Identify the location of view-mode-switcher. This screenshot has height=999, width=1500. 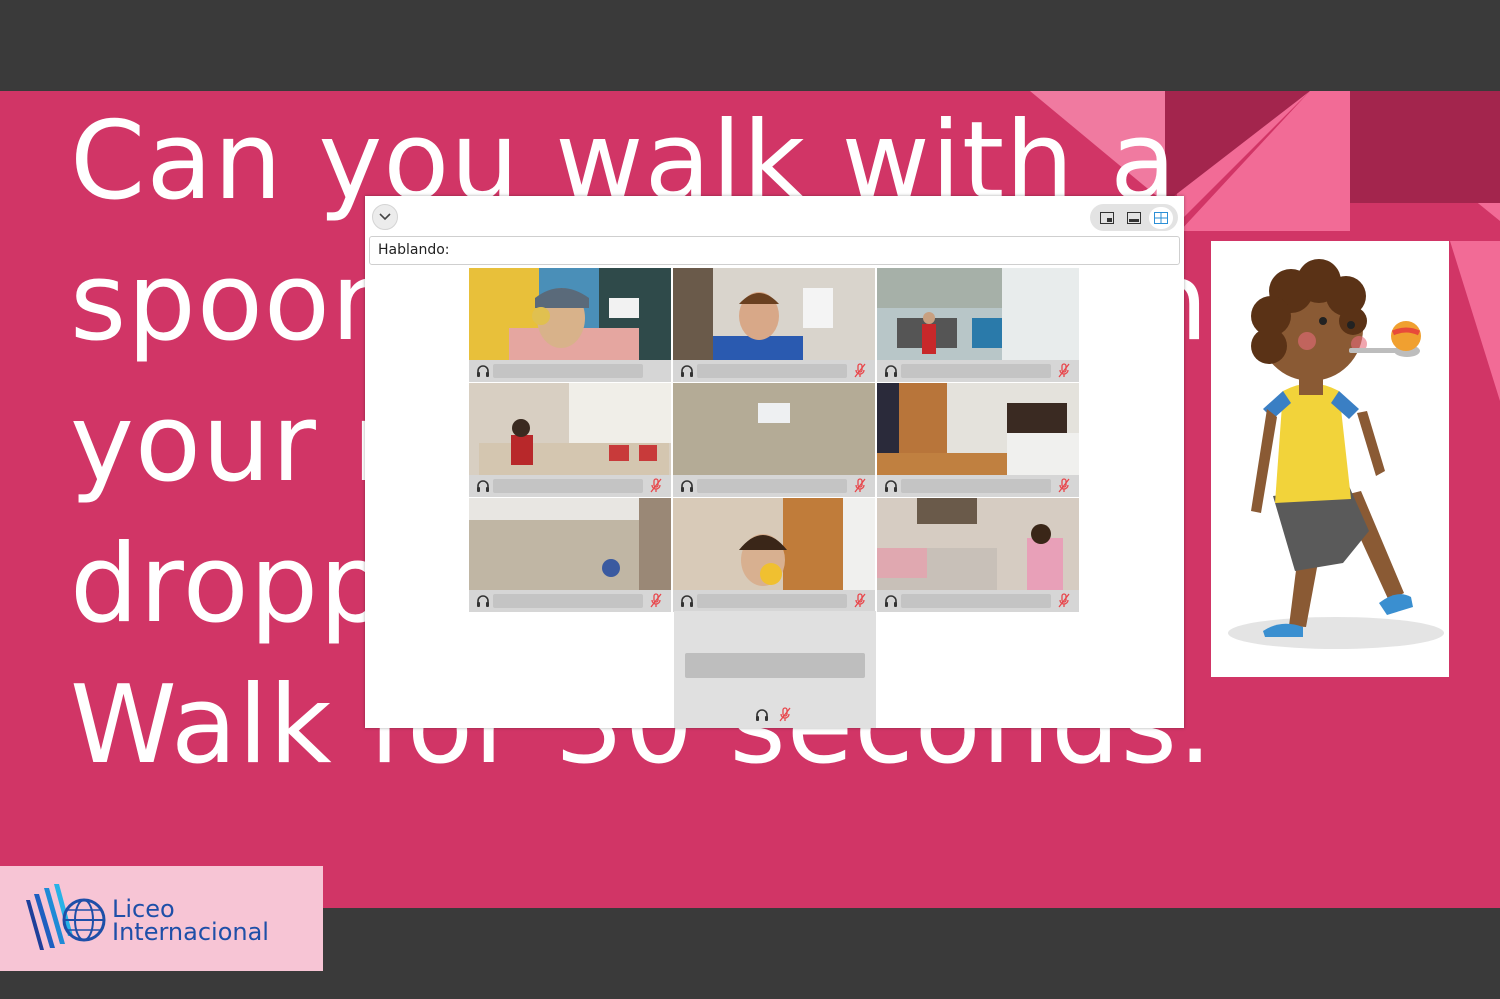
(1134, 217).